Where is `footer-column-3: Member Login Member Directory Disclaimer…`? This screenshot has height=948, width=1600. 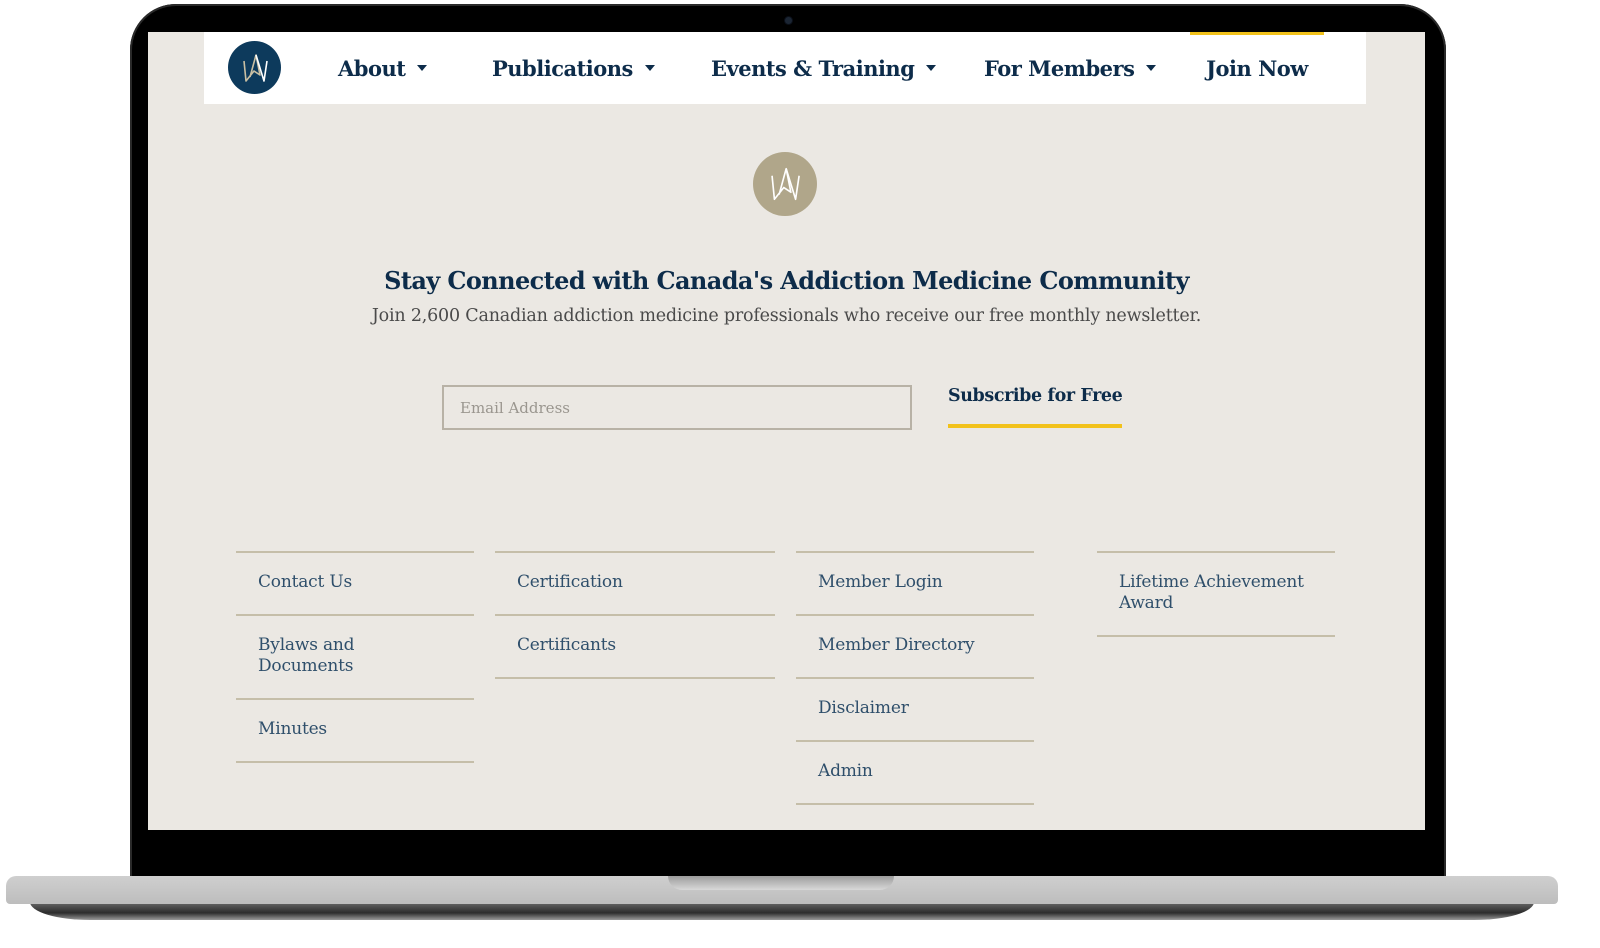 footer-column-3: Member Login Member Directory Disclaimer… is located at coordinates (915, 678).